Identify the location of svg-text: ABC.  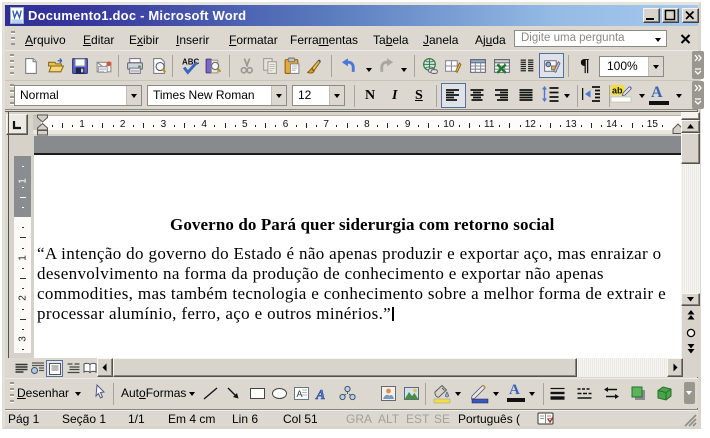
(190, 61).